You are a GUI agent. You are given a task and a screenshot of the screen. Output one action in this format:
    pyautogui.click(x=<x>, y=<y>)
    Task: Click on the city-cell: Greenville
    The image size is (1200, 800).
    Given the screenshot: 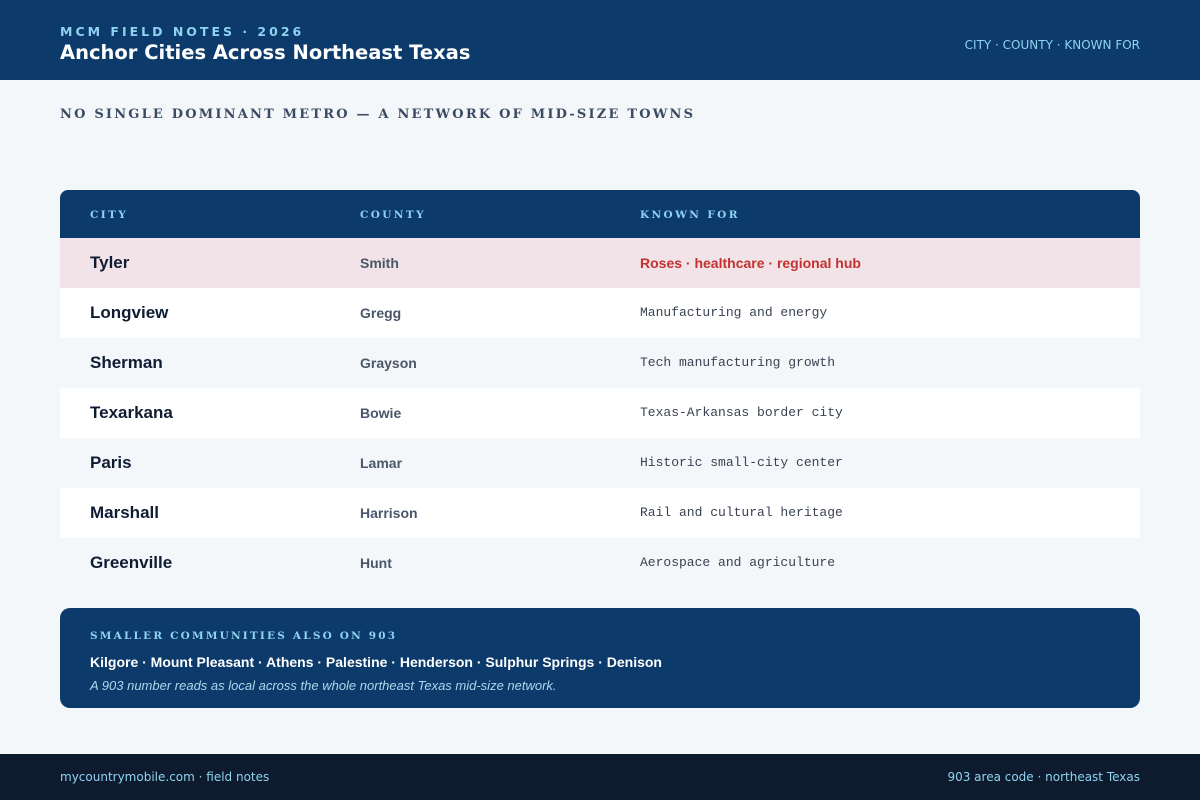 What is the action you would take?
    pyautogui.click(x=131, y=562)
    